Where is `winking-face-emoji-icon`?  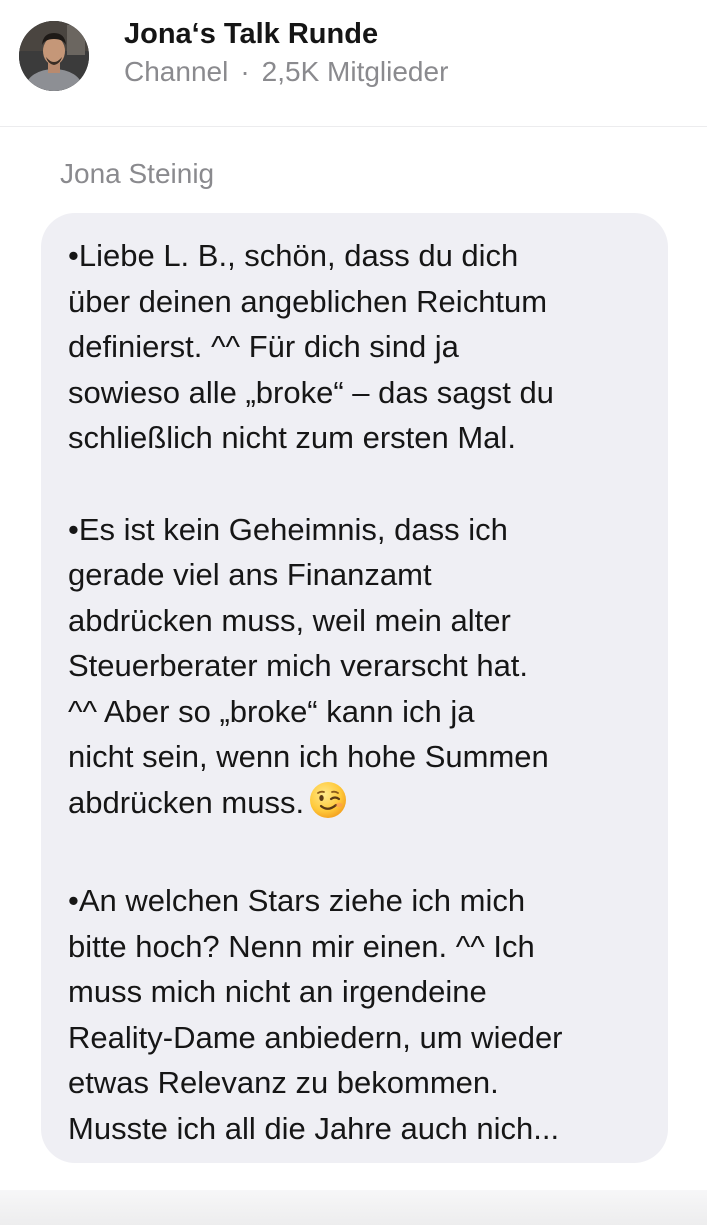
winking-face-emoji-icon is located at coordinates (328, 806).